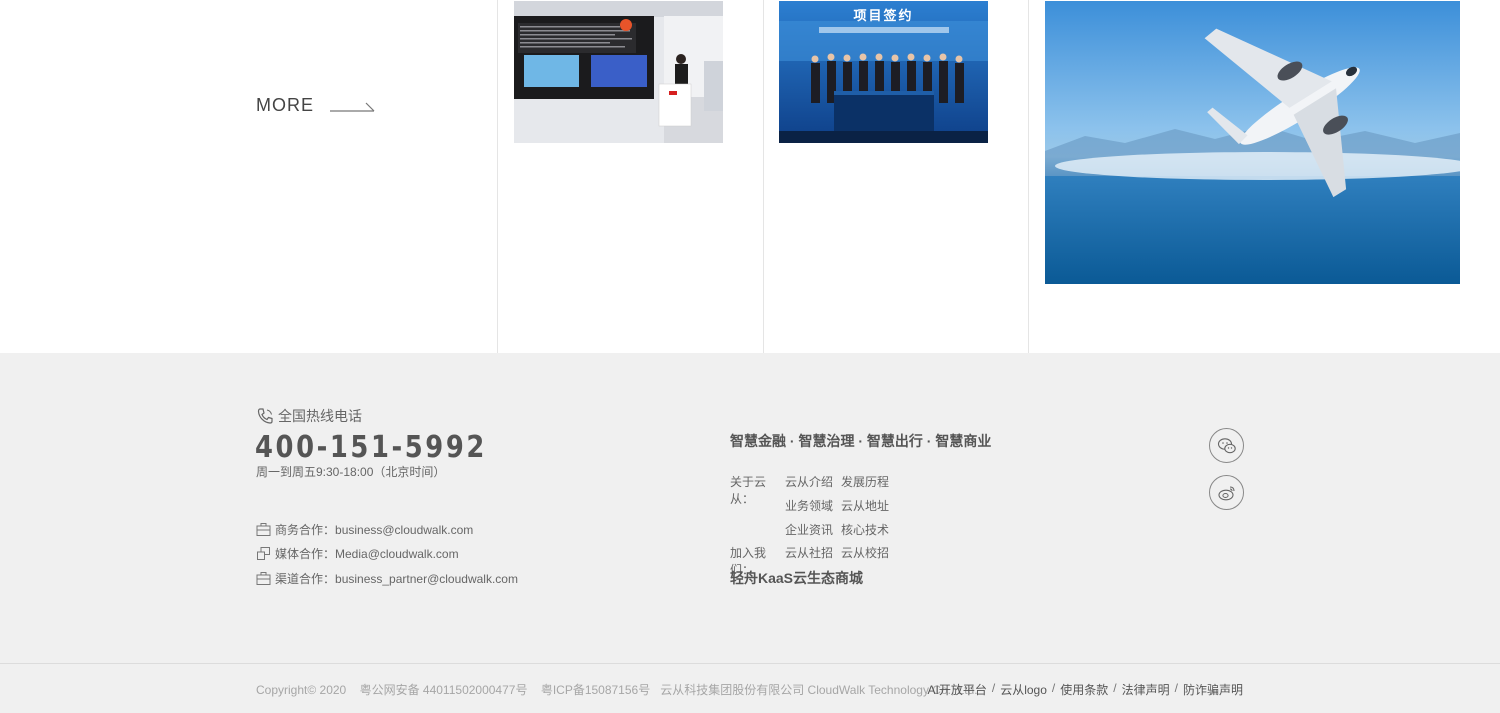 Image resolution: width=1500 pixels, height=713 pixels. I want to click on contact-email-link: business_partner@cloudwalk.com, so click(426, 579).